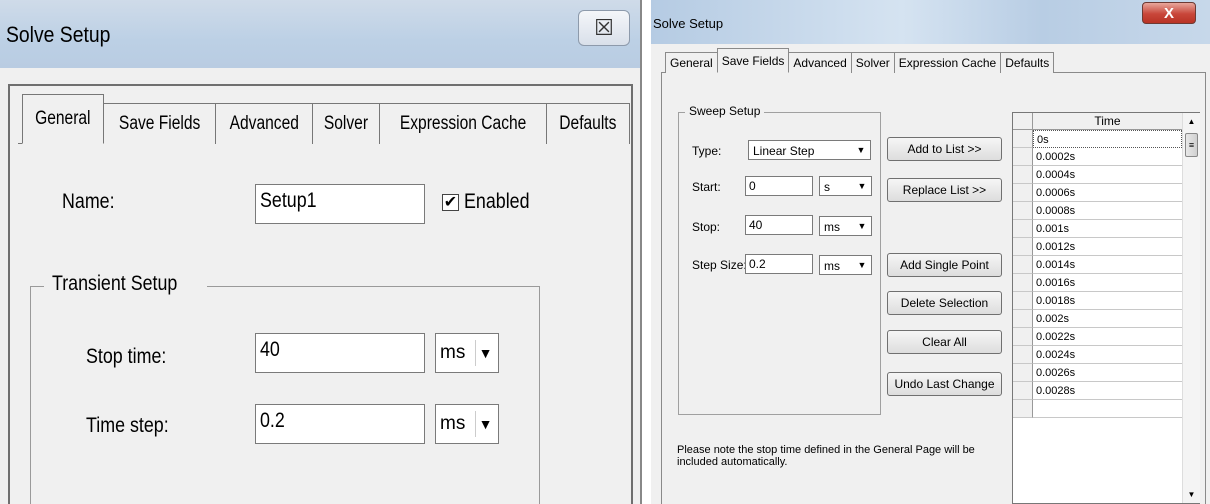  Describe the element at coordinates (1107, 157) in the screenshot. I see `time-cell: 0.0002s` at that location.